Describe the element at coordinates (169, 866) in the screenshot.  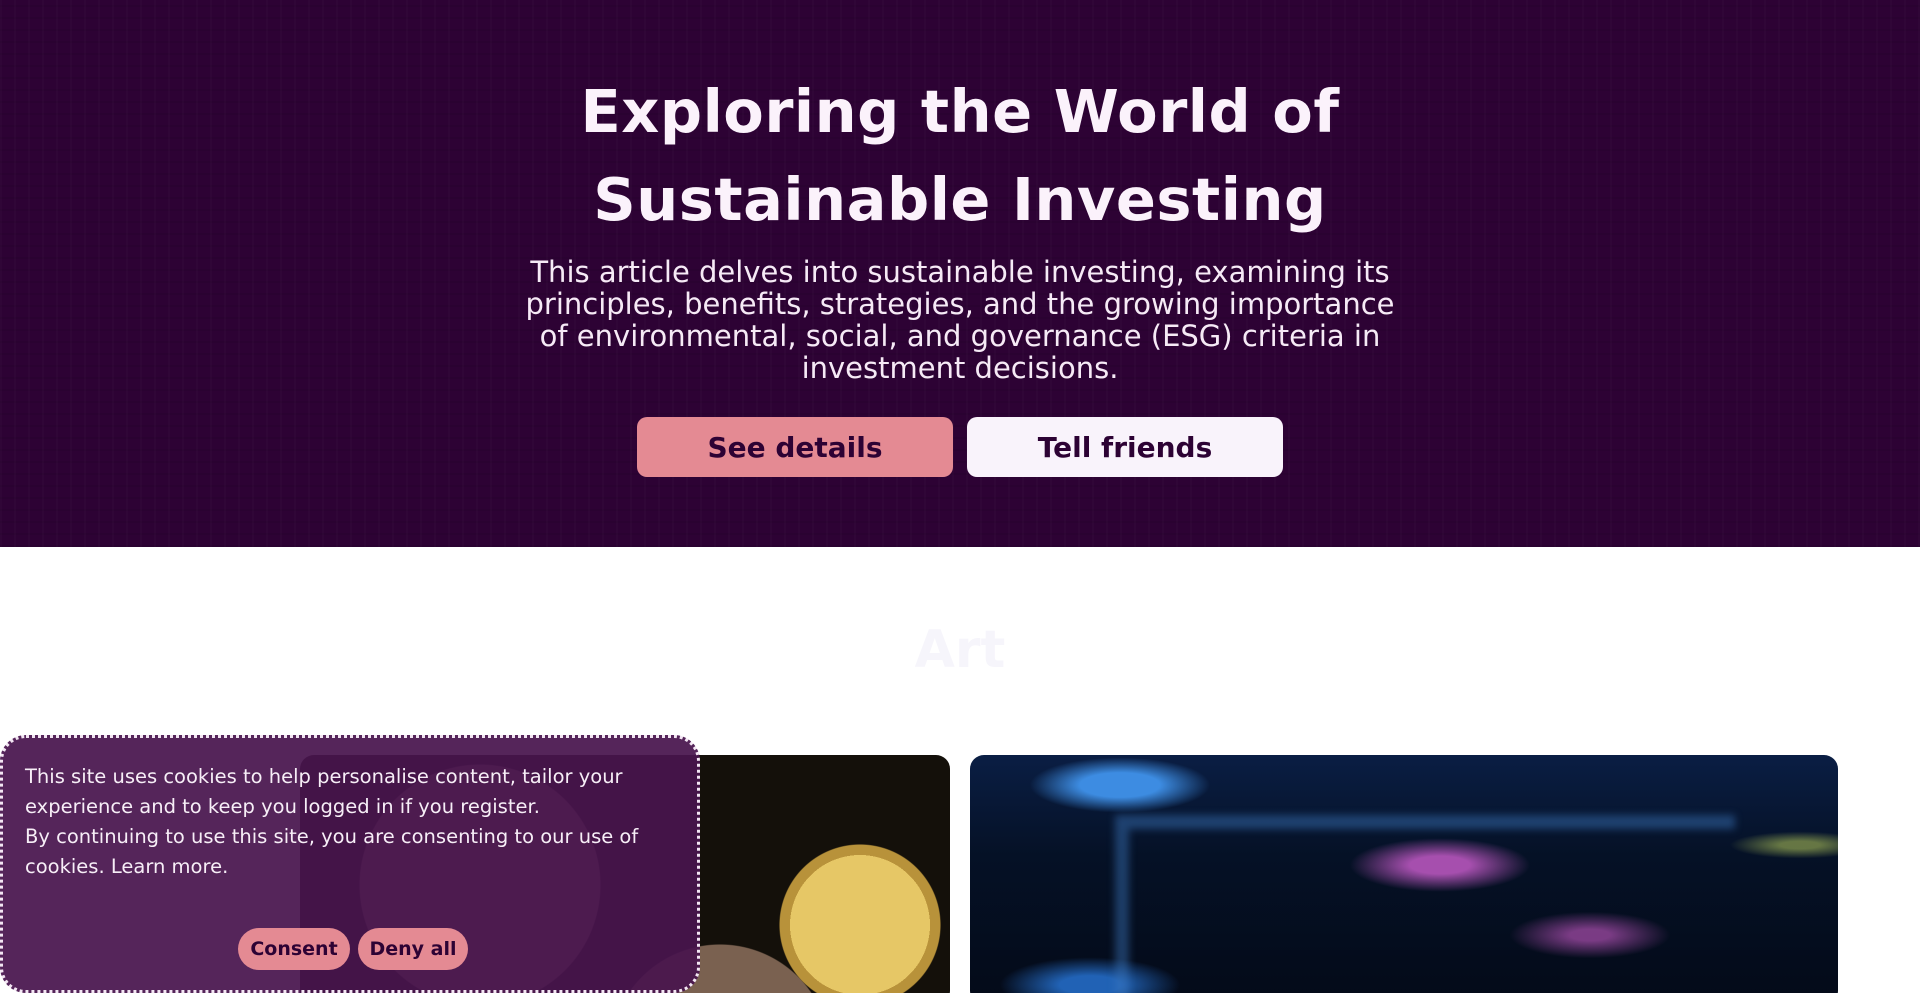
I see `learn-more-link: Learn more.` at that location.